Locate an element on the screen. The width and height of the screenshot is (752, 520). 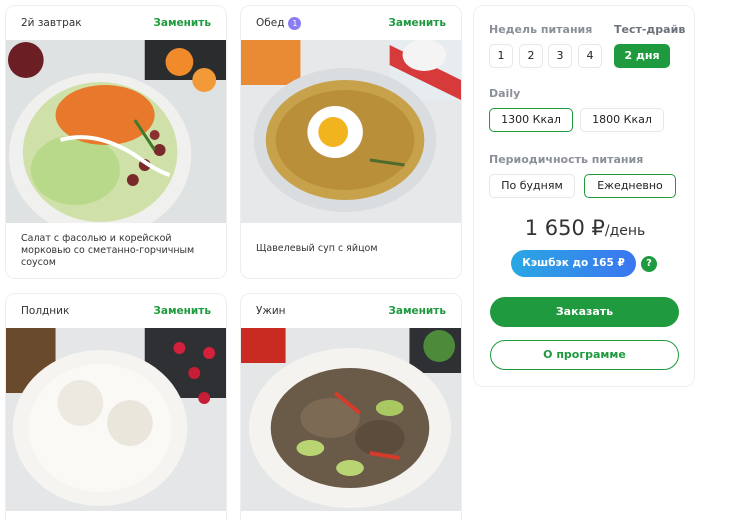
weeks-option-2: 2 is located at coordinates (531, 56).